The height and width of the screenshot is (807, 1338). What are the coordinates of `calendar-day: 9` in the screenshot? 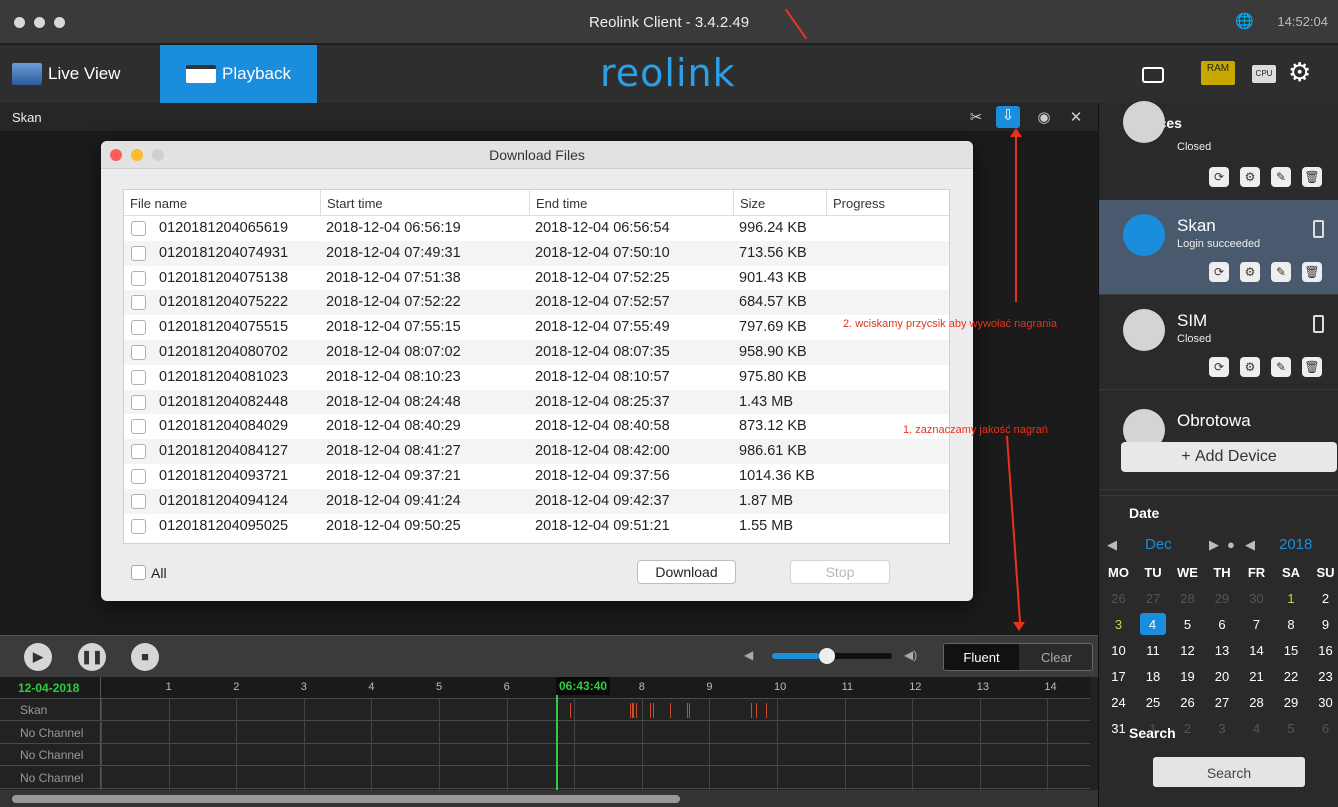 It's located at (1323, 624).